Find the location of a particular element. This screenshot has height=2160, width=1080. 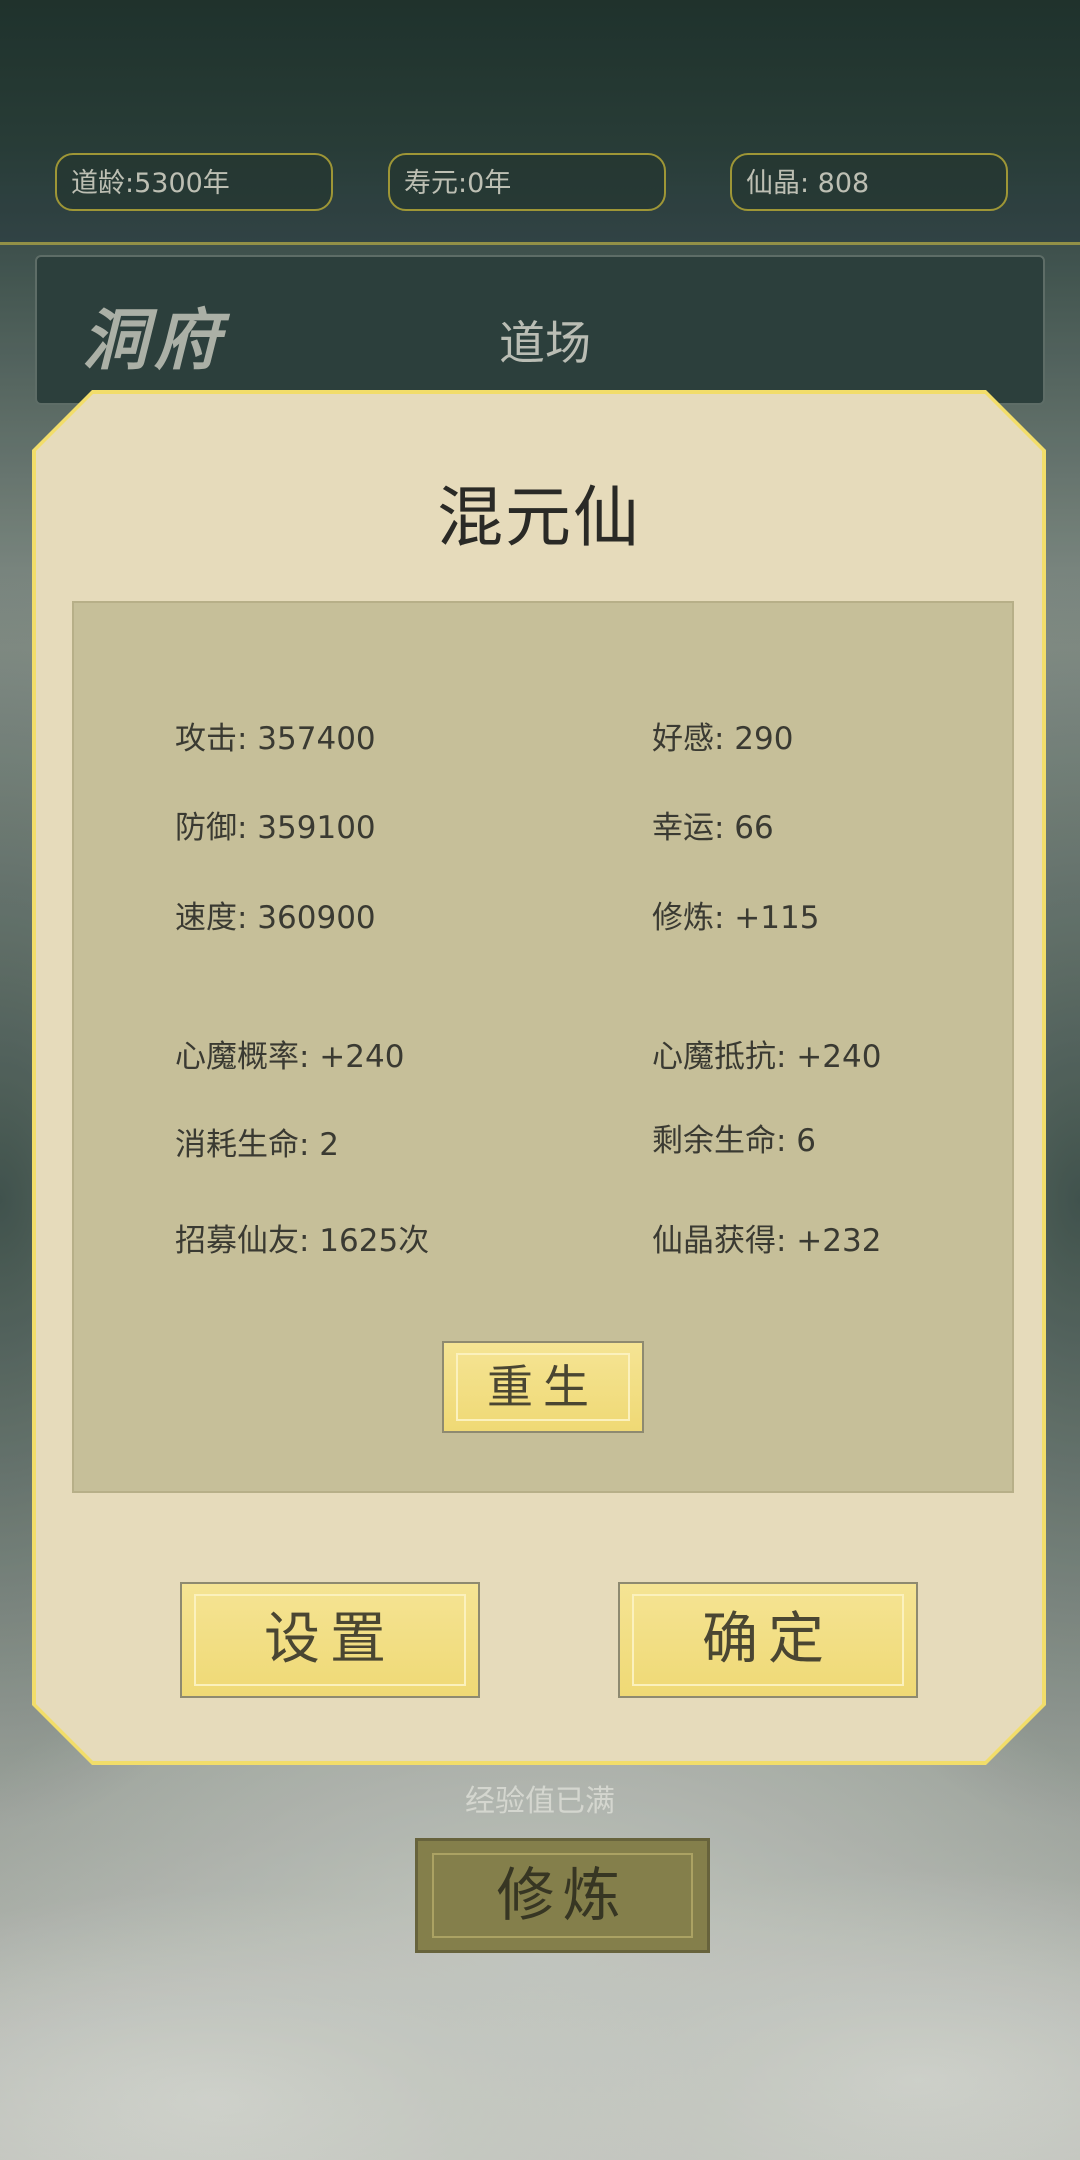

stat-cultivation: 修炼: +115 is located at coordinates (736, 918).